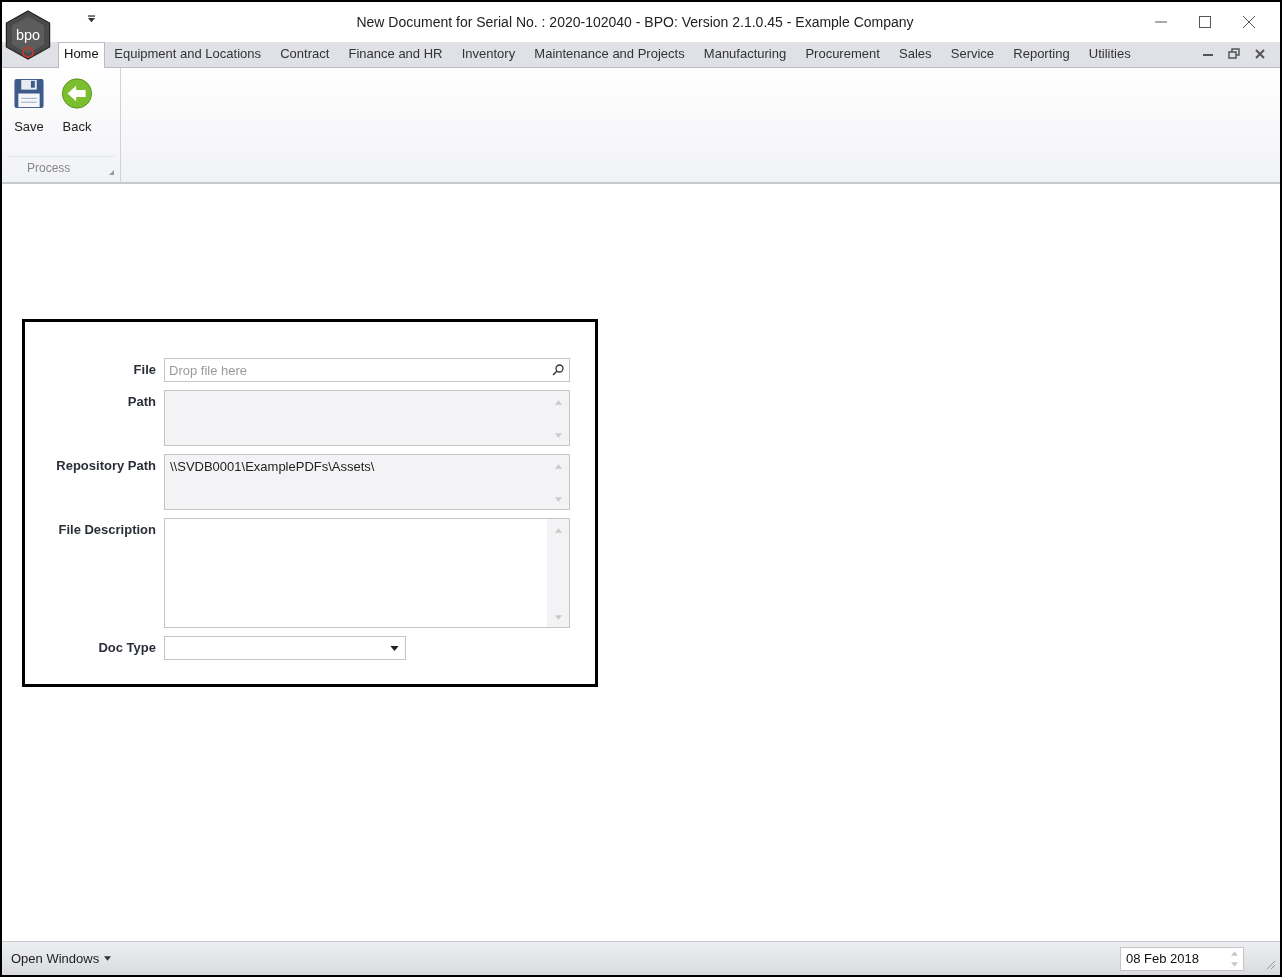  Describe the element at coordinates (558, 617) in the screenshot. I see `scroll-down-icon` at that location.